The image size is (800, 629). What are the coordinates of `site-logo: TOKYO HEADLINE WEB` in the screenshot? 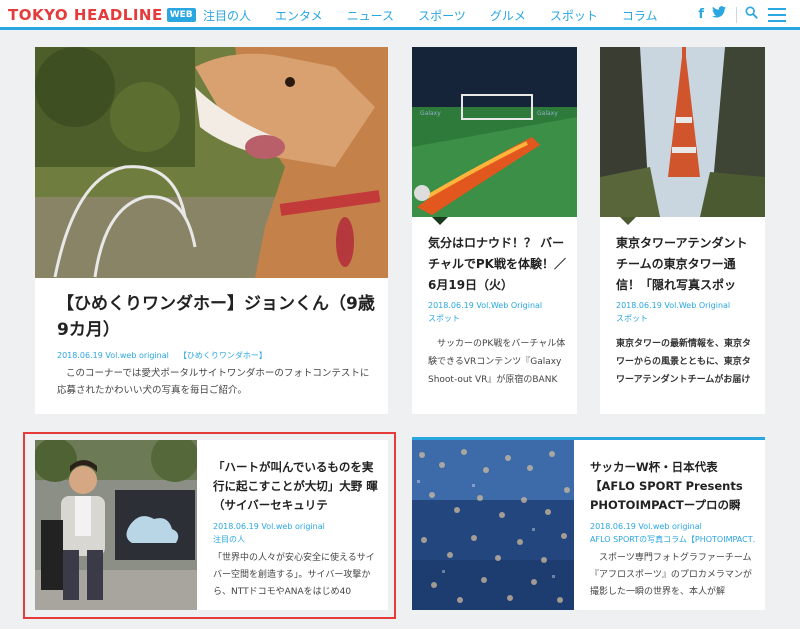 It's located at (102, 15).